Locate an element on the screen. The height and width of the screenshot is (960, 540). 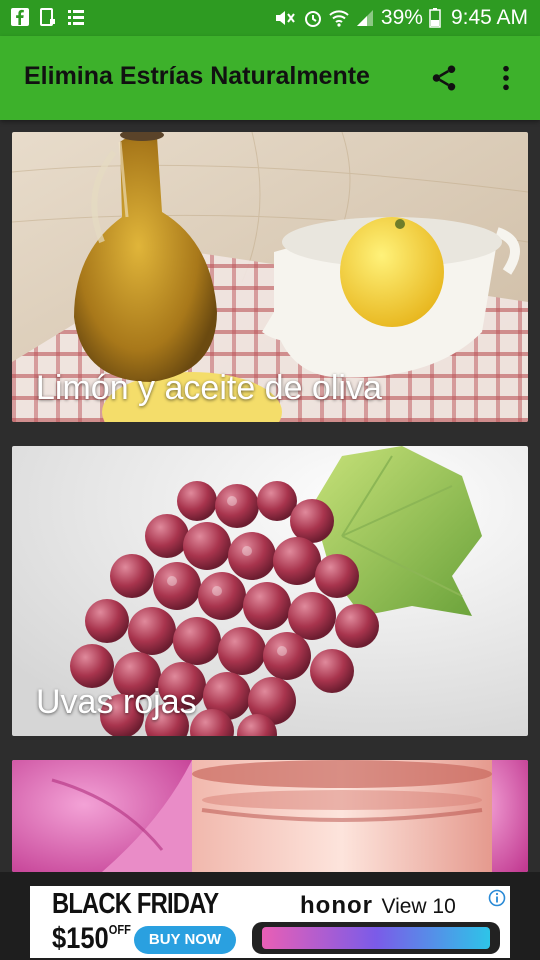
status-time: 9:45 AM is located at coordinates (489, 17).